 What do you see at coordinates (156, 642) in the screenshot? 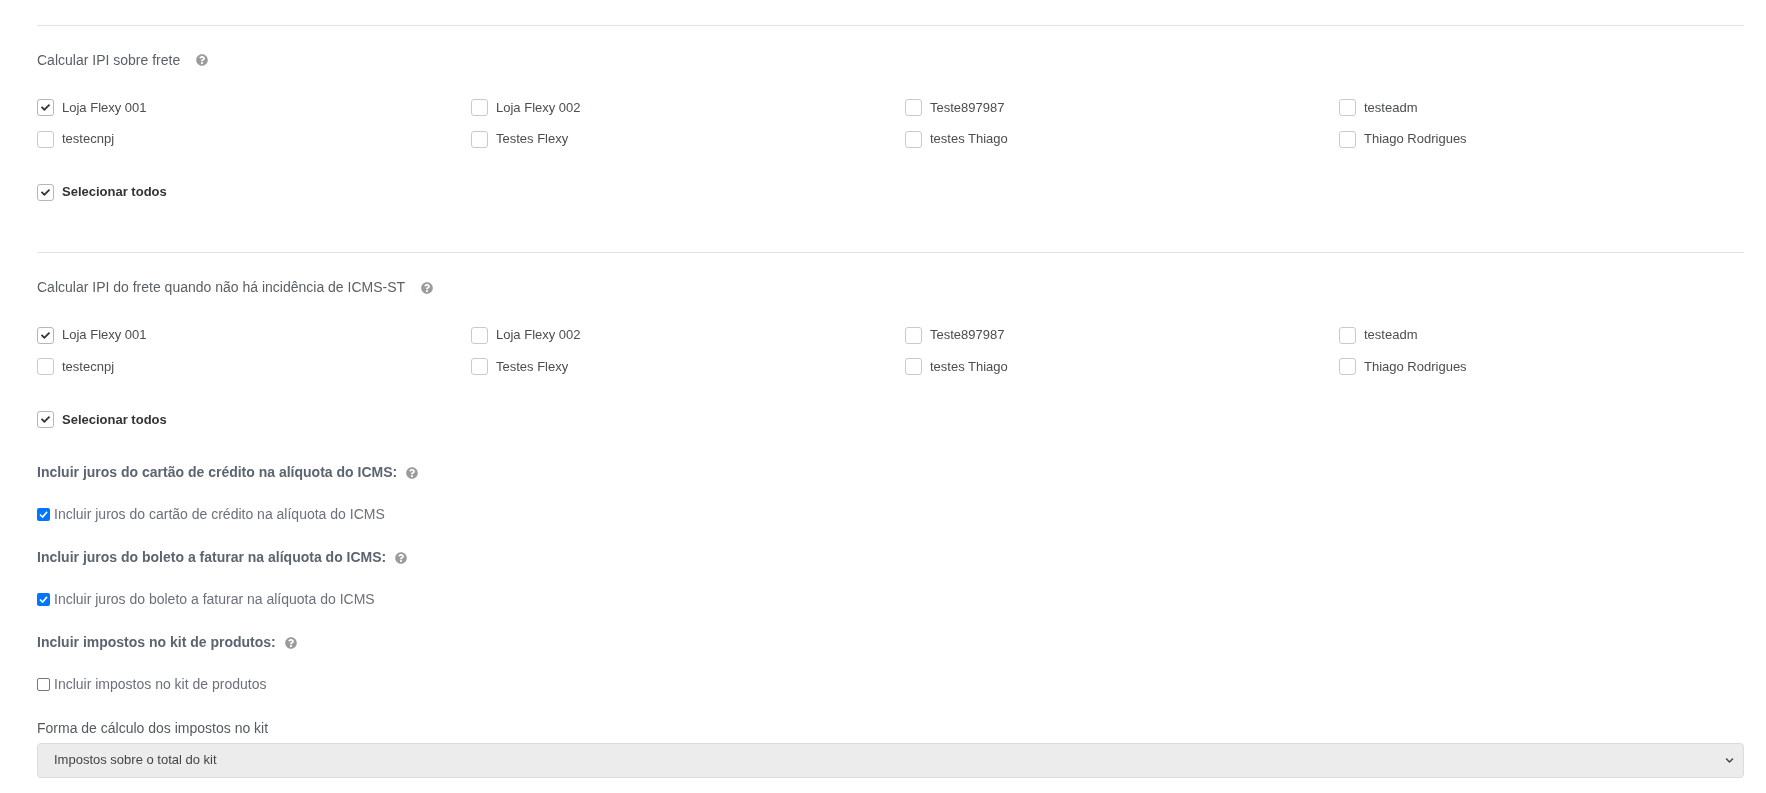
I see `option-heading: Incluir impostos no kit de produtos:` at bounding box center [156, 642].